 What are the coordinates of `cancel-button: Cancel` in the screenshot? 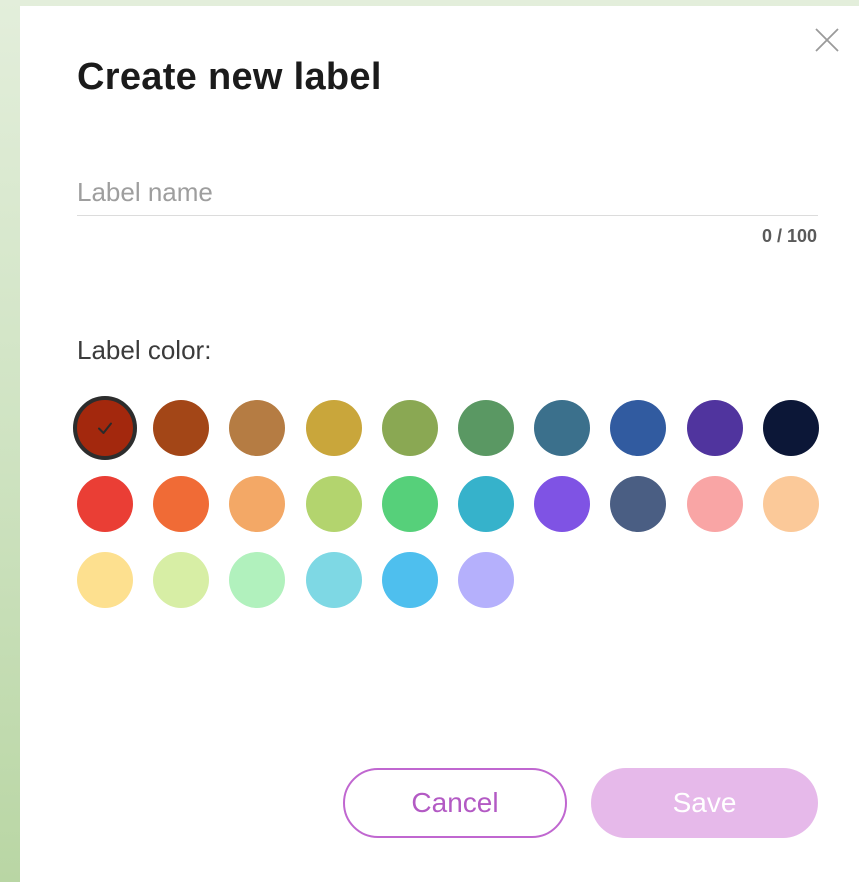 It's located at (455, 803).